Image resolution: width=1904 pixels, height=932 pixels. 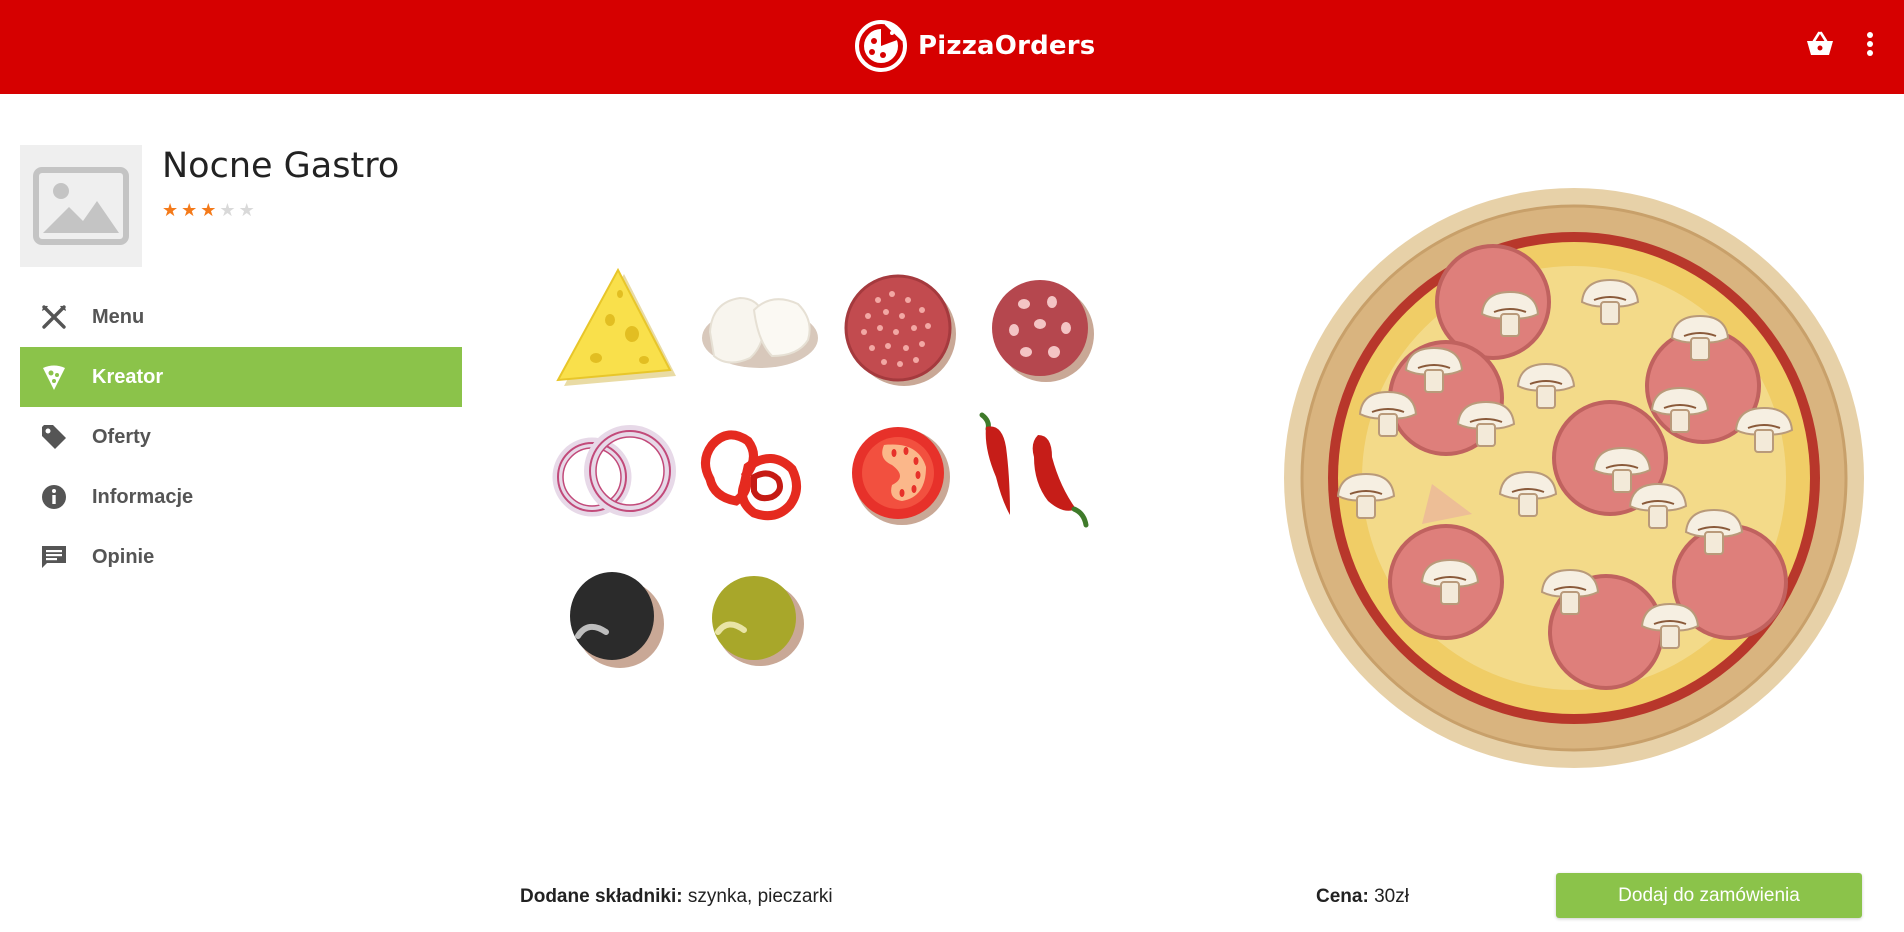 I want to click on nav-item-opinie: Opinie, so click(x=241, y=557).